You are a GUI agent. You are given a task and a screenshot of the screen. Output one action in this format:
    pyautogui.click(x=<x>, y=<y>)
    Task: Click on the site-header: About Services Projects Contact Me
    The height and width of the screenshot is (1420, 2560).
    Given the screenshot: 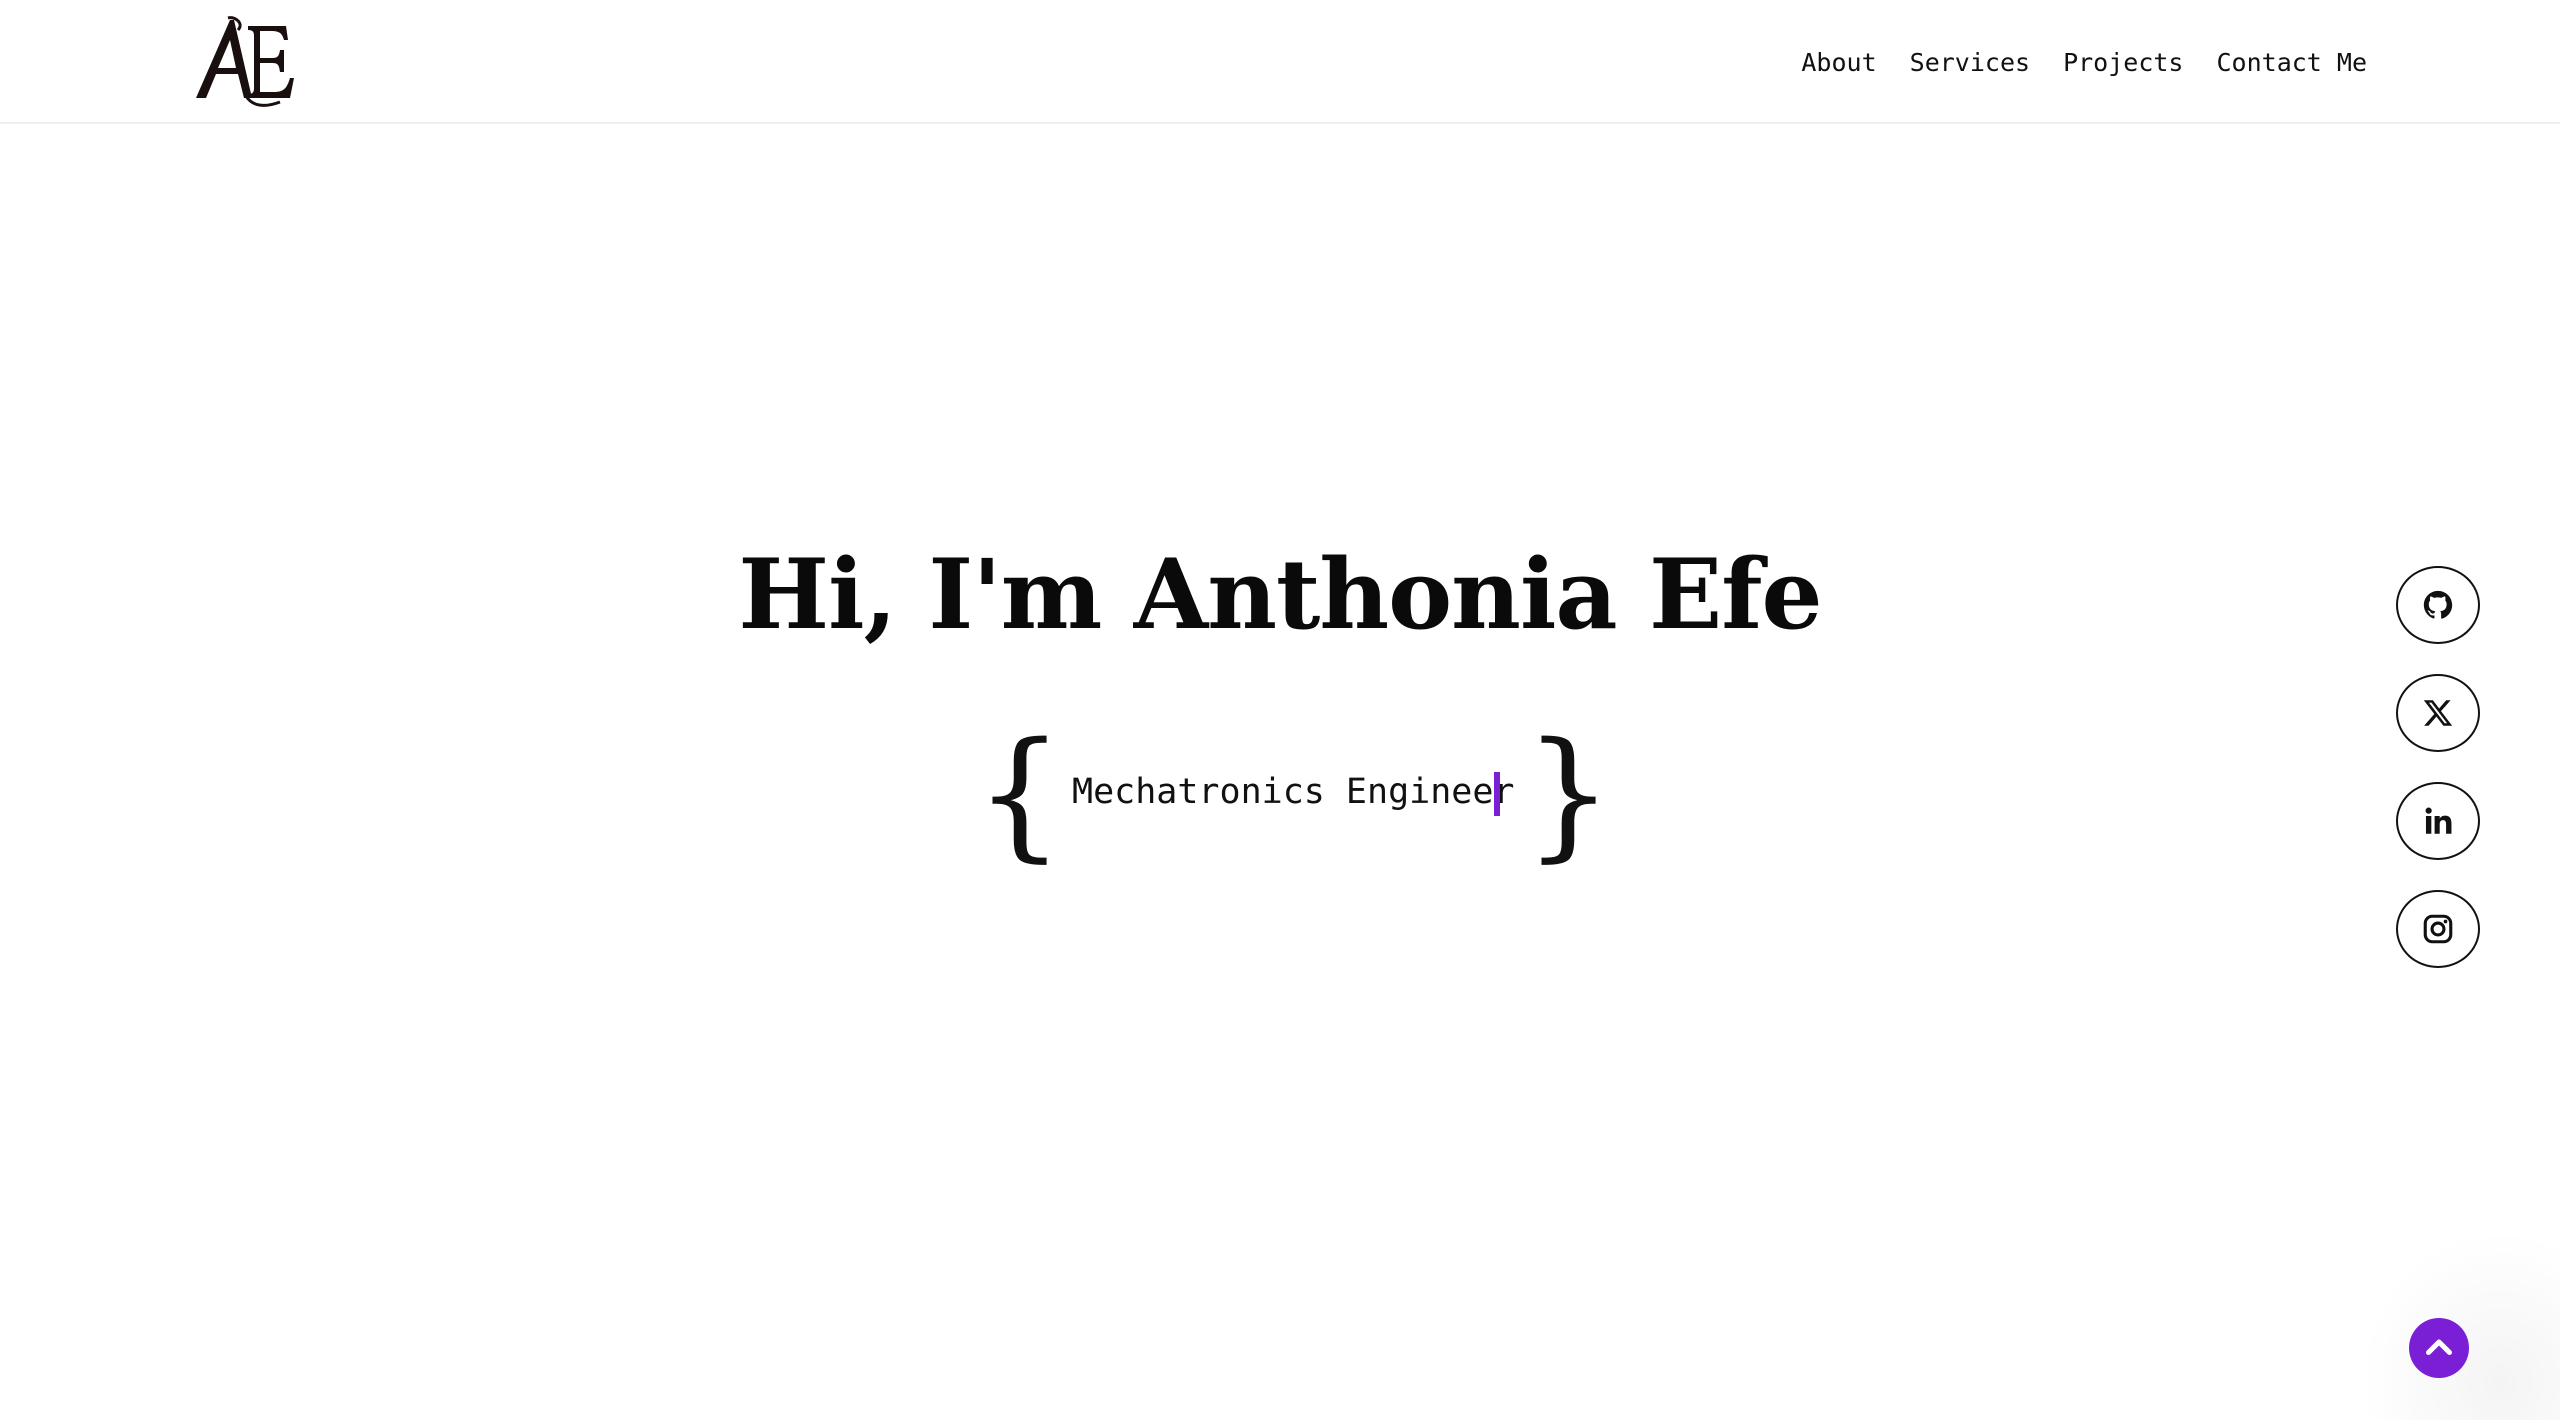 What is the action you would take?
    pyautogui.click(x=1280, y=62)
    